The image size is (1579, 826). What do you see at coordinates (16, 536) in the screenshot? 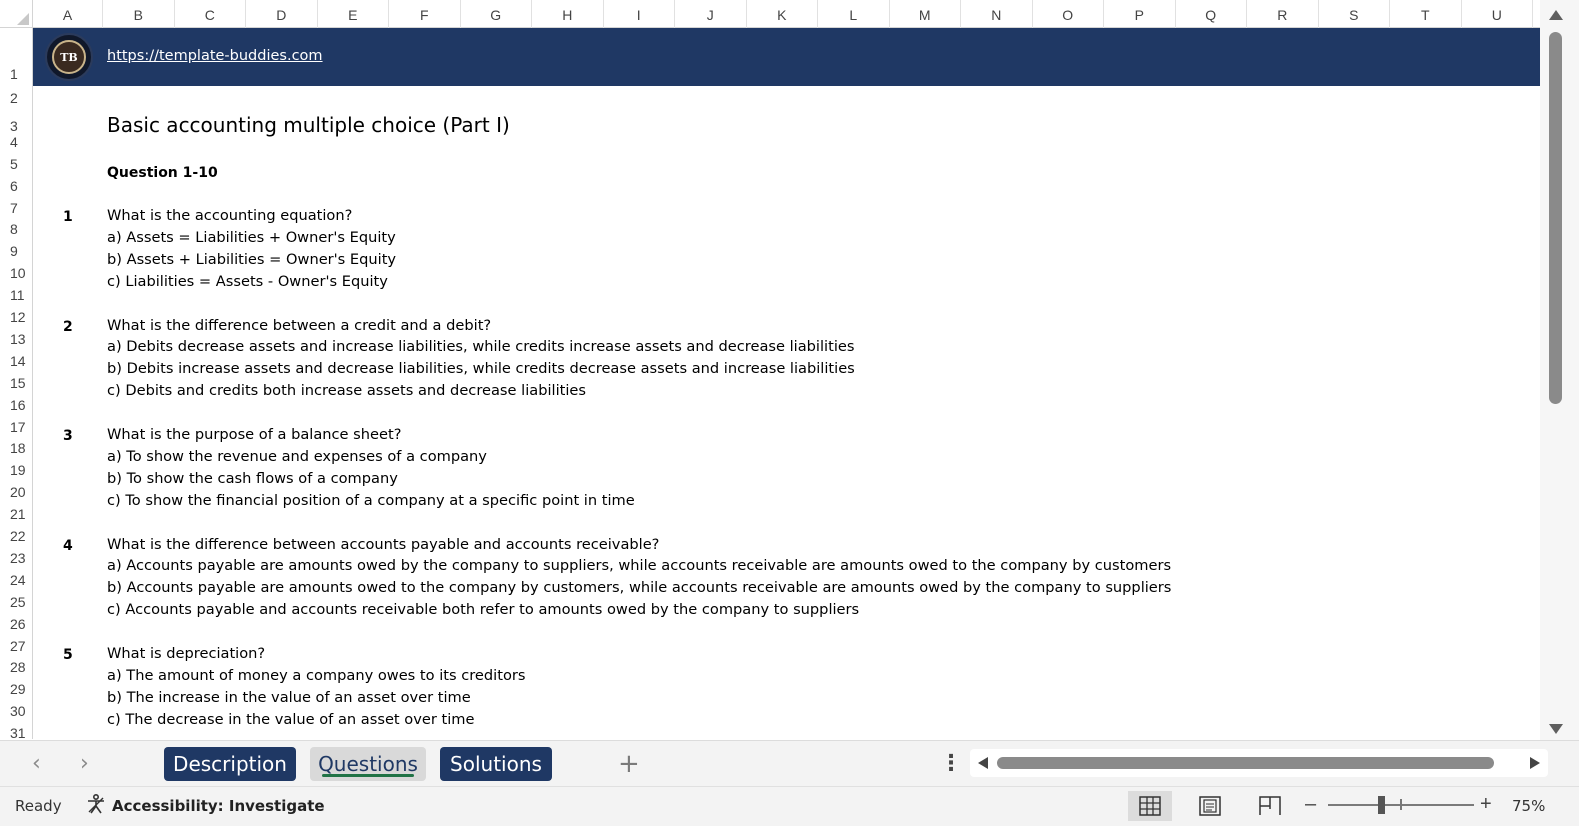
I see `row-header-22: 22` at bounding box center [16, 536].